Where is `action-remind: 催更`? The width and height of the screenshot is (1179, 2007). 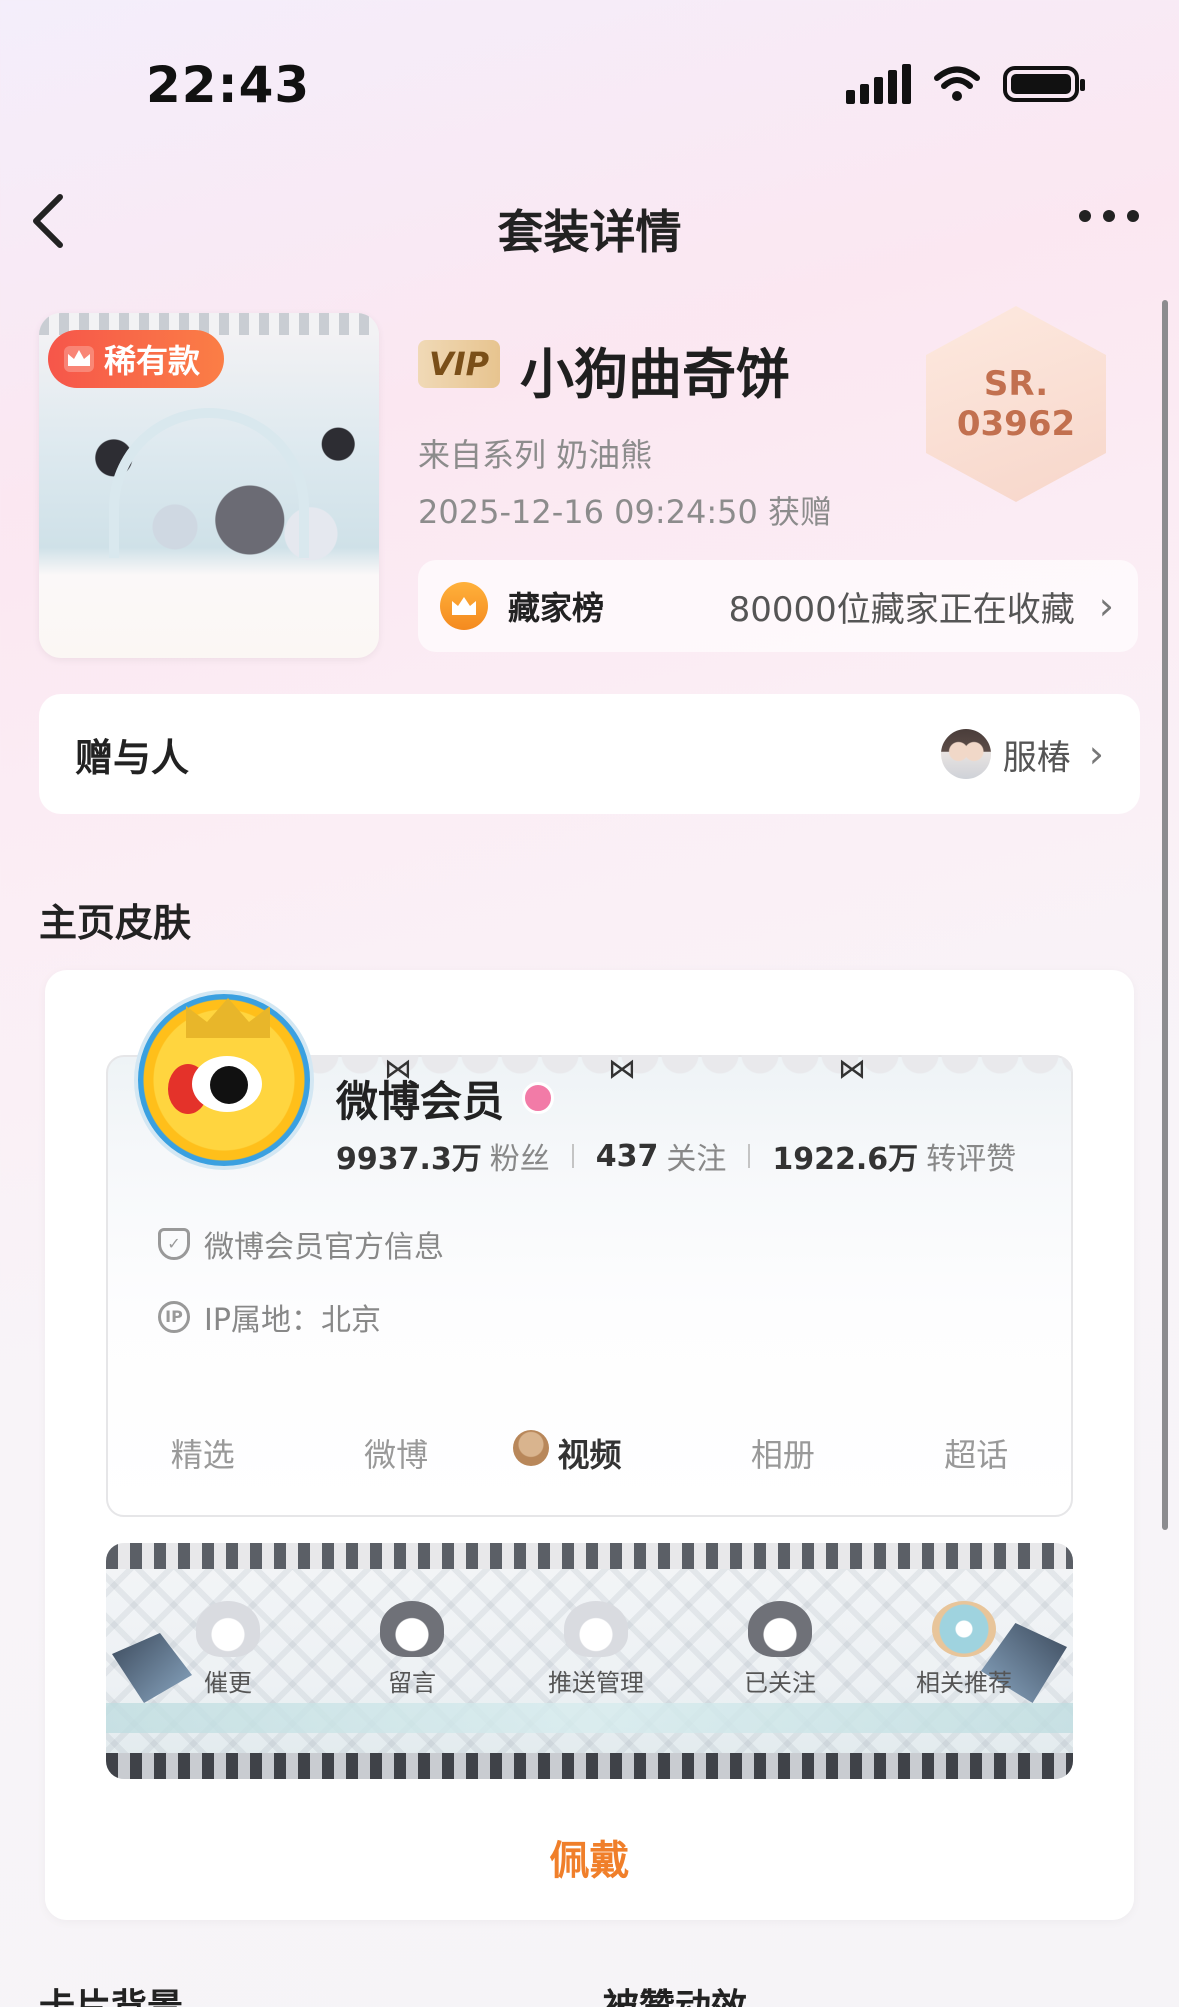
action-remind: 催更 is located at coordinates (228, 1649).